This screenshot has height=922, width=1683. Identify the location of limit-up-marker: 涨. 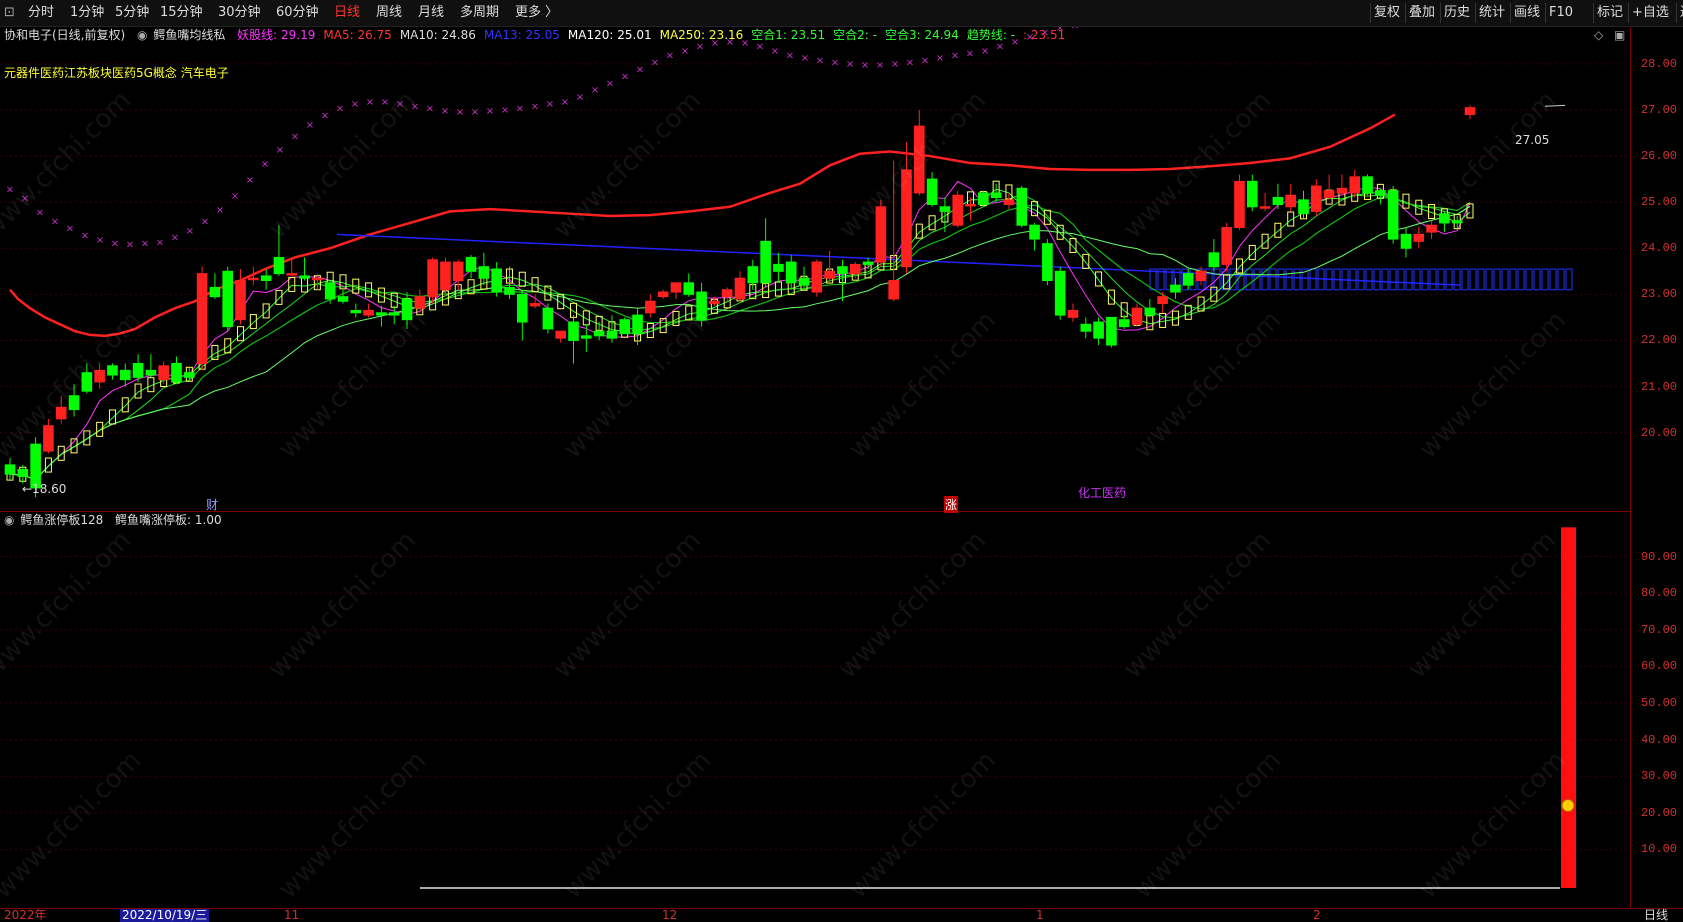
(951, 504).